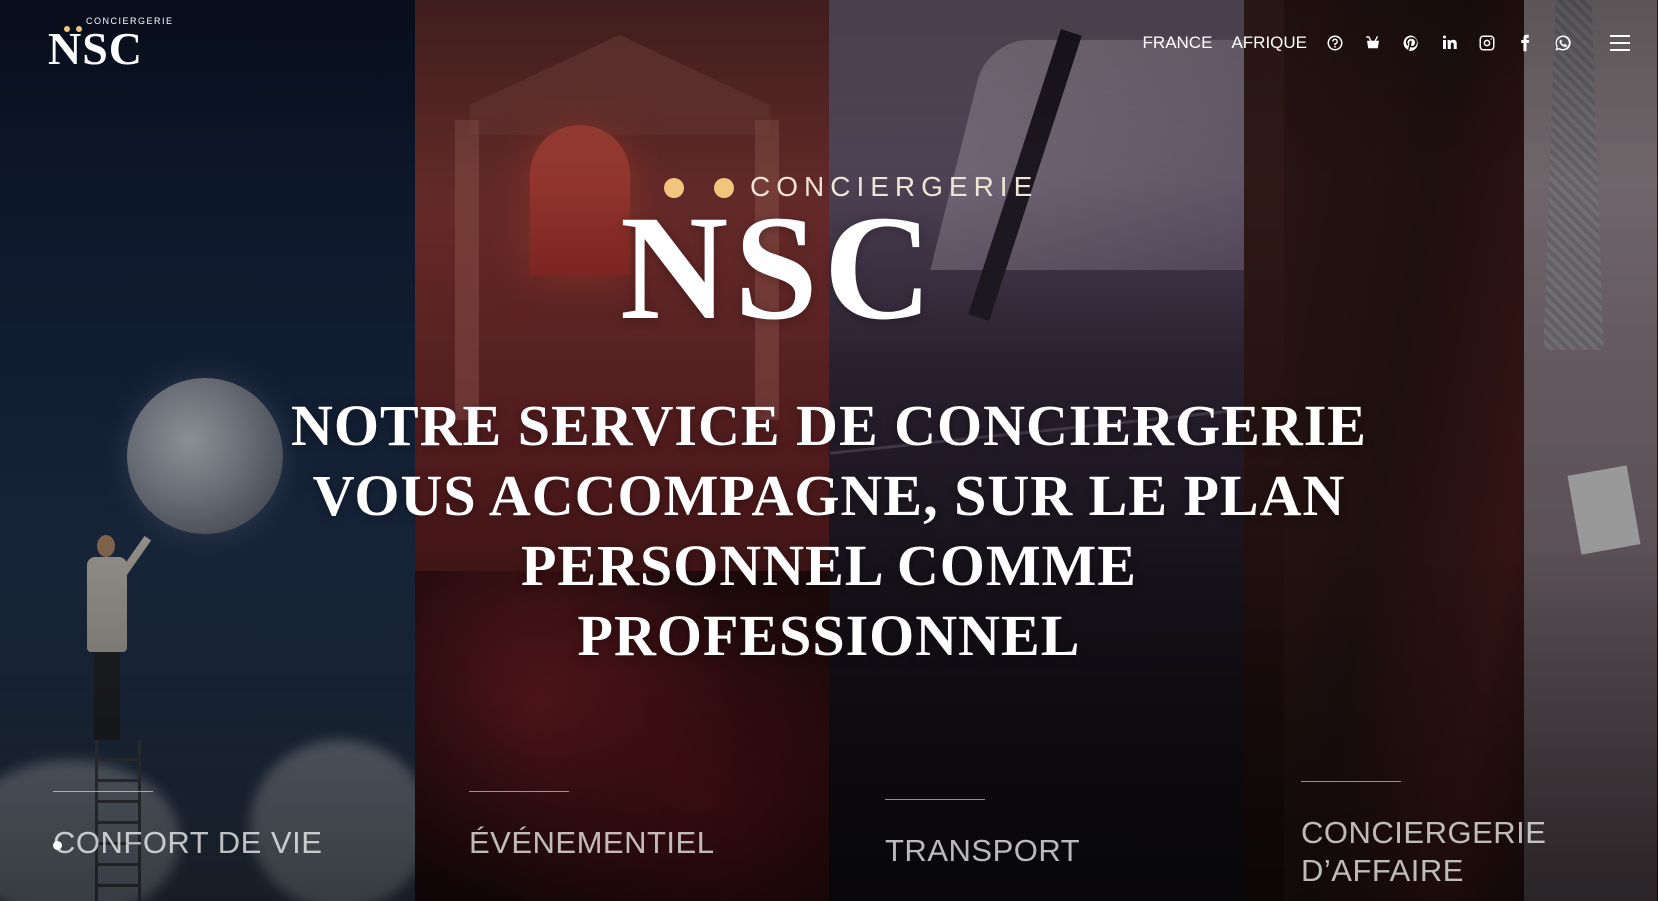 The image size is (1658, 901). Describe the element at coordinates (1525, 43) in the screenshot. I see `facebook-icon` at that location.